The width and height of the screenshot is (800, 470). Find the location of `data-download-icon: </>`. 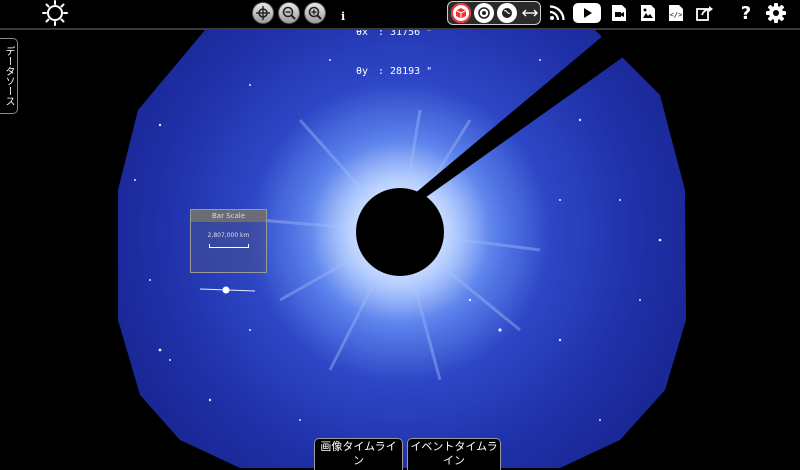

data-download-icon: </> is located at coordinates (676, 13).